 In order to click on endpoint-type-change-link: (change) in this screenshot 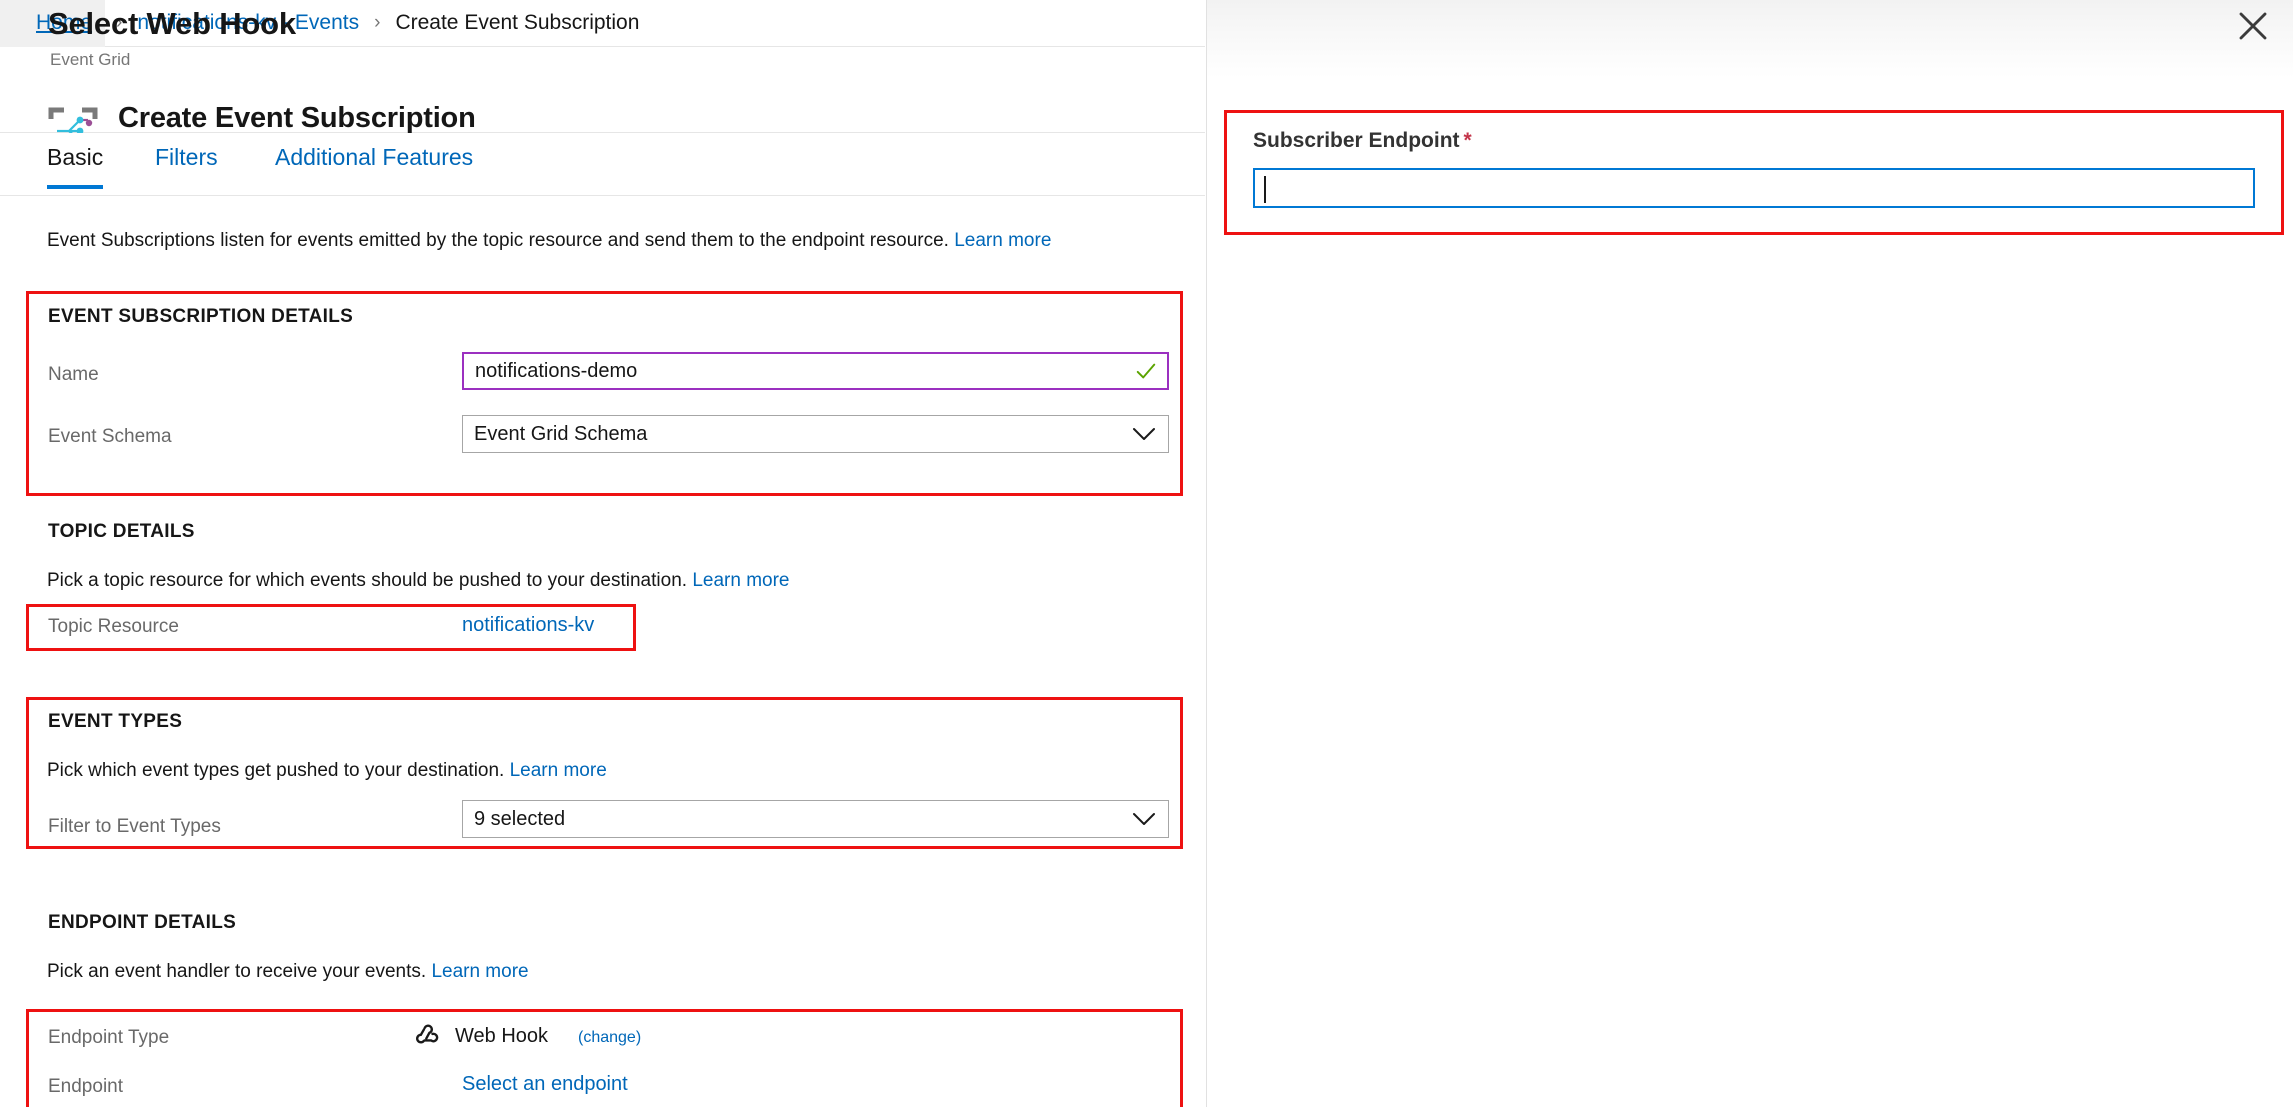, I will do `click(609, 1038)`.